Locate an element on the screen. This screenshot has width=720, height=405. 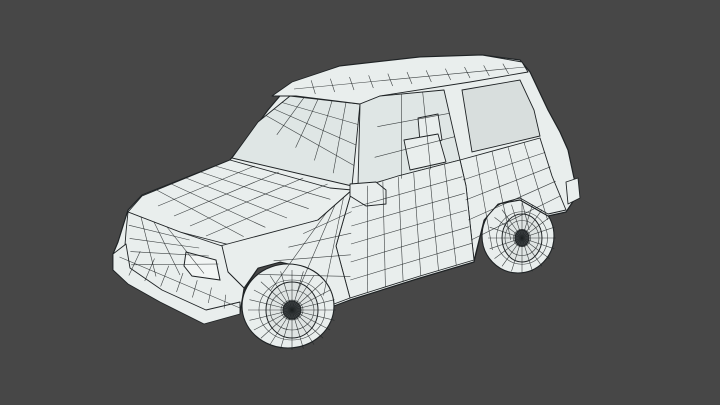
rear-bumper is located at coordinates (573, 191).